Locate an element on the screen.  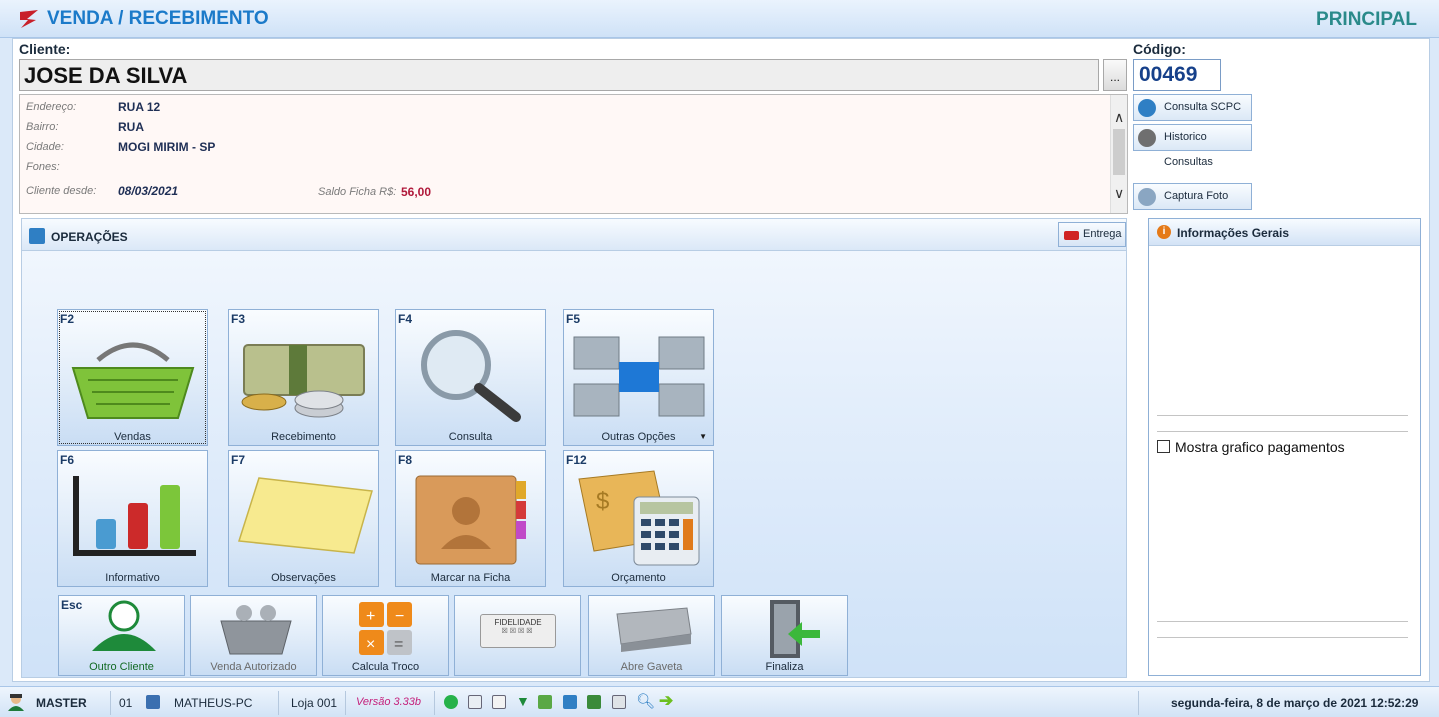
tile-label: Marcar na Ficha is located at coordinates (470, 578).